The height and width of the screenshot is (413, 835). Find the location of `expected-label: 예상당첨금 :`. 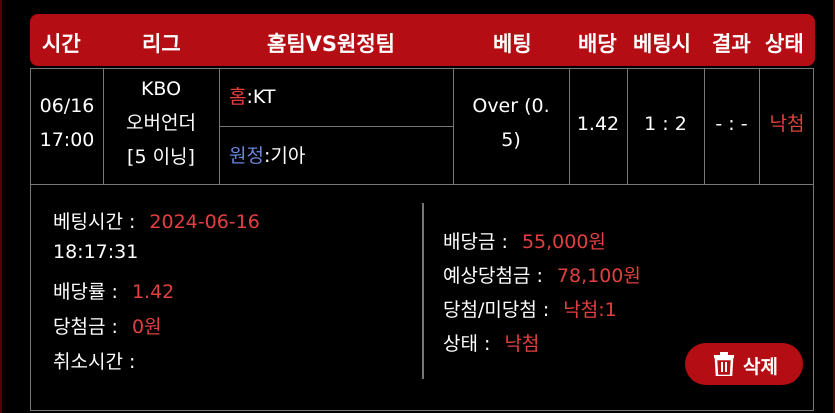

expected-label: 예상당첨금 : is located at coordinates (493, 276).